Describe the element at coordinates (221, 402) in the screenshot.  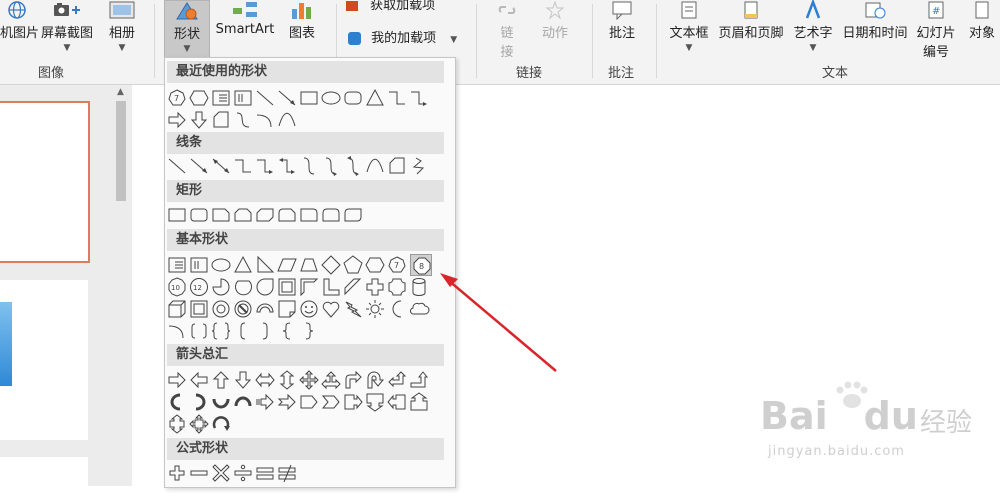
I see `curved-up-arrow-shape` at that location.